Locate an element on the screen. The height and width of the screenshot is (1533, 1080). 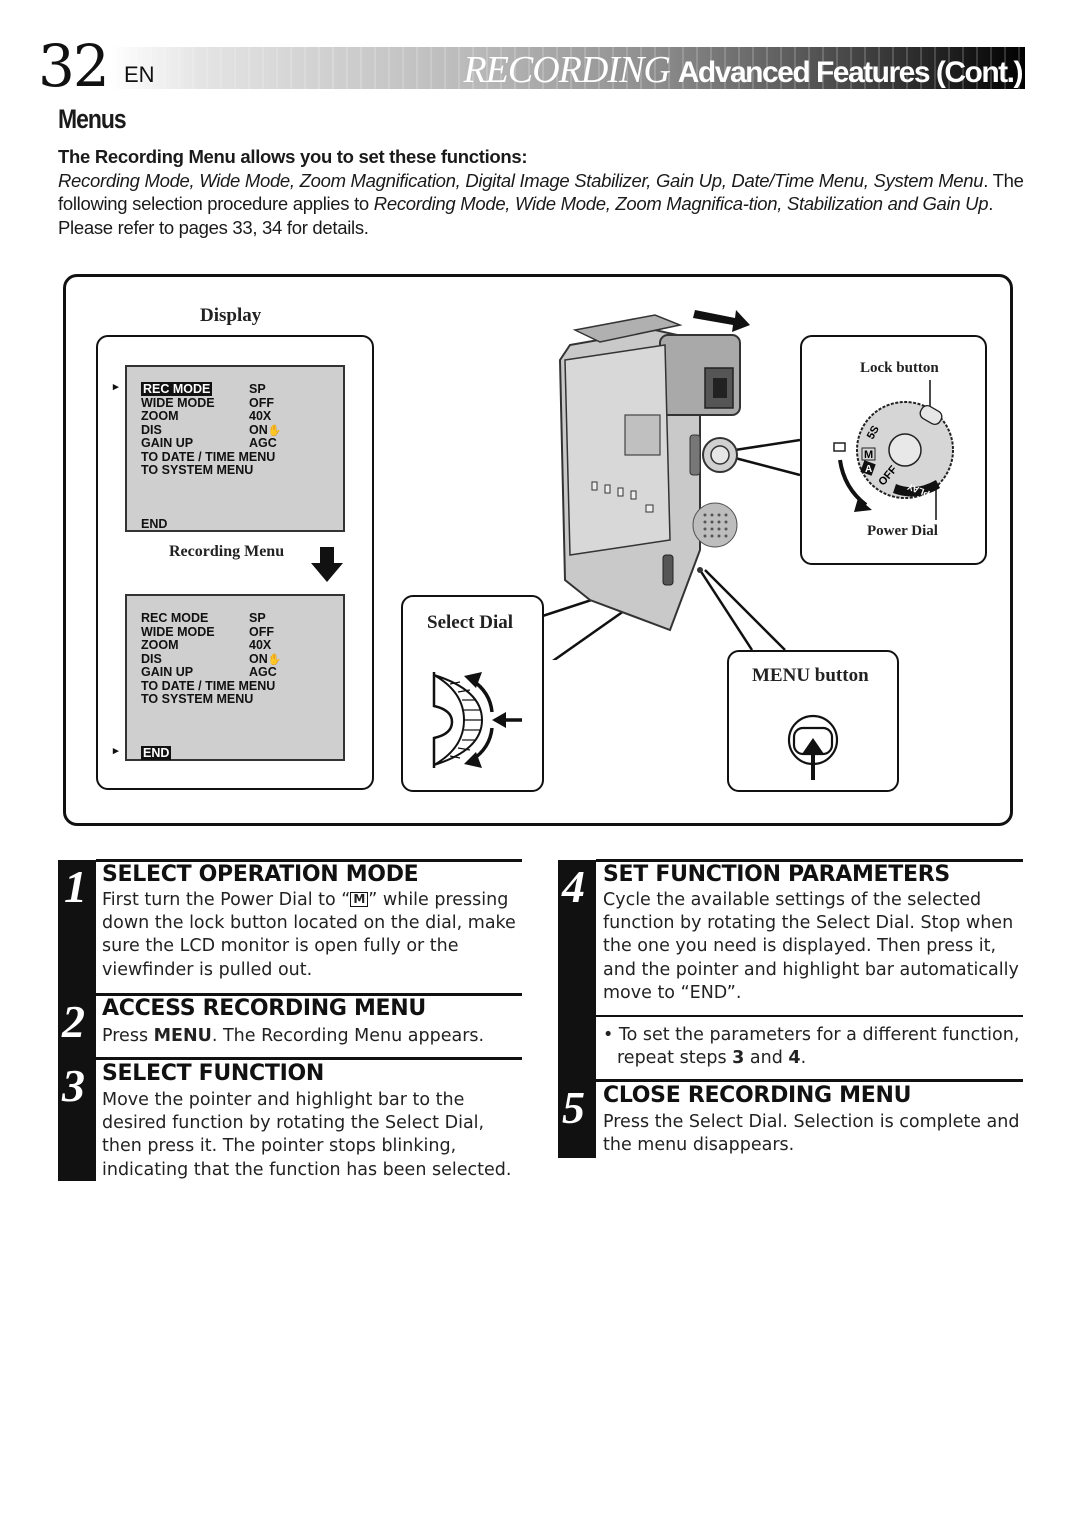
menu-button-label: MENU button is located at coordinates (810, 675).